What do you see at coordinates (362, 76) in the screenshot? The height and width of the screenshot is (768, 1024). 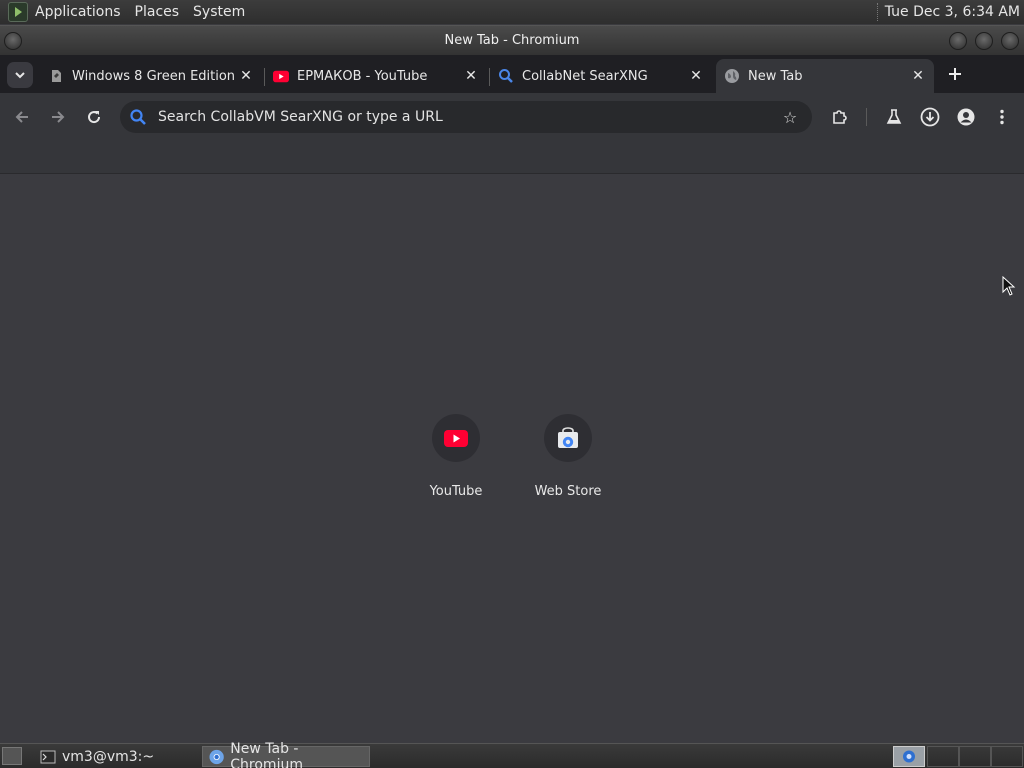 I see `tab-title: ЕРМАКОВ - YouTube` at bounding box center [362, 76].